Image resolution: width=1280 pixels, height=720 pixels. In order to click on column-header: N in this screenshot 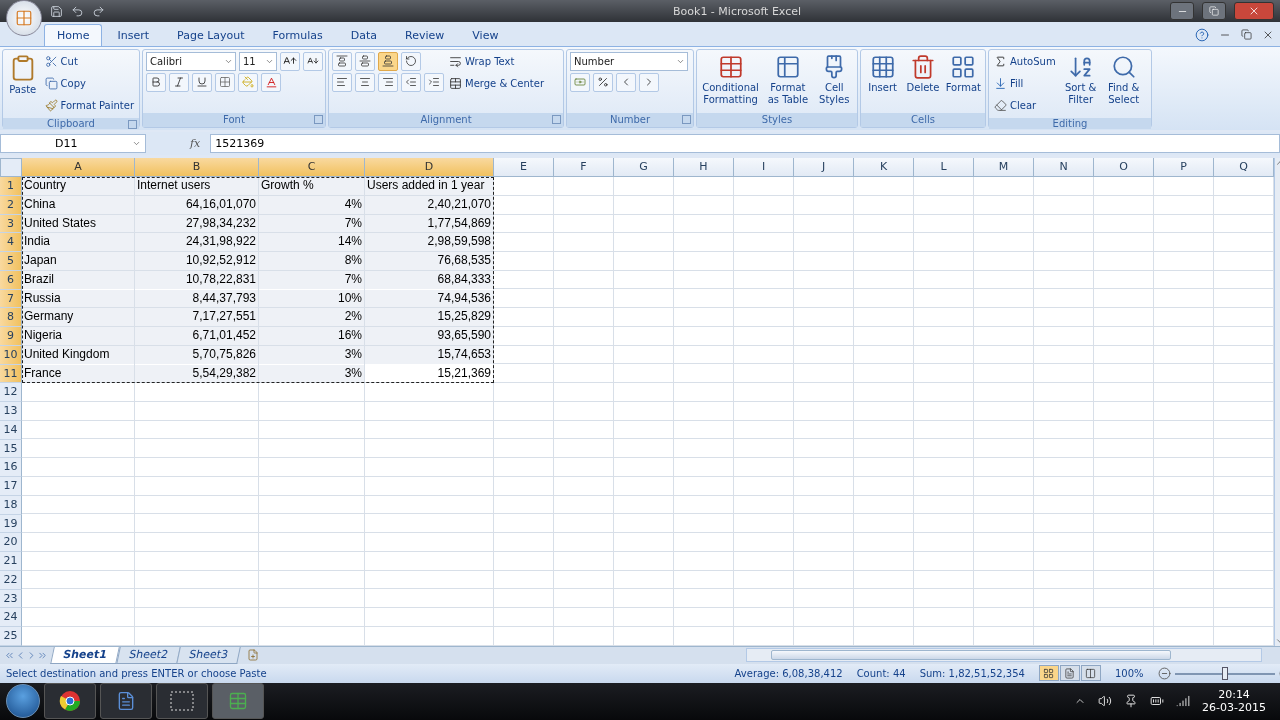, I will do `click(1064, 168)`.